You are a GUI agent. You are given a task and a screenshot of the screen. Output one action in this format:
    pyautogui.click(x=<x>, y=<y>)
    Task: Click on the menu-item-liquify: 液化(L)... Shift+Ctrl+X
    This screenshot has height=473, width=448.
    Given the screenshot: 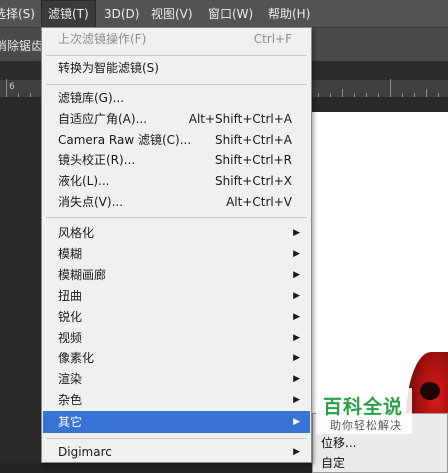 What is the action you would take?
    pyautogui.click(x=176, y=181)
    